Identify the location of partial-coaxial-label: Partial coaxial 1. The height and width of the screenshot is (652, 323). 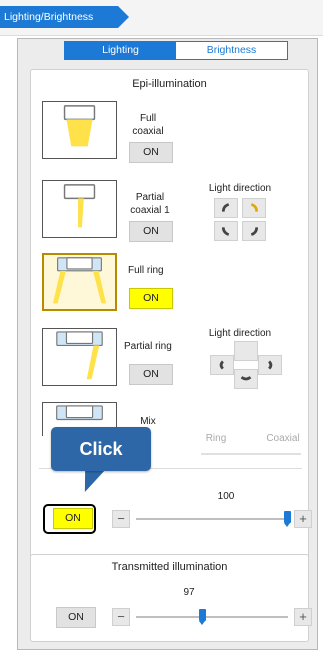
(150, 204).